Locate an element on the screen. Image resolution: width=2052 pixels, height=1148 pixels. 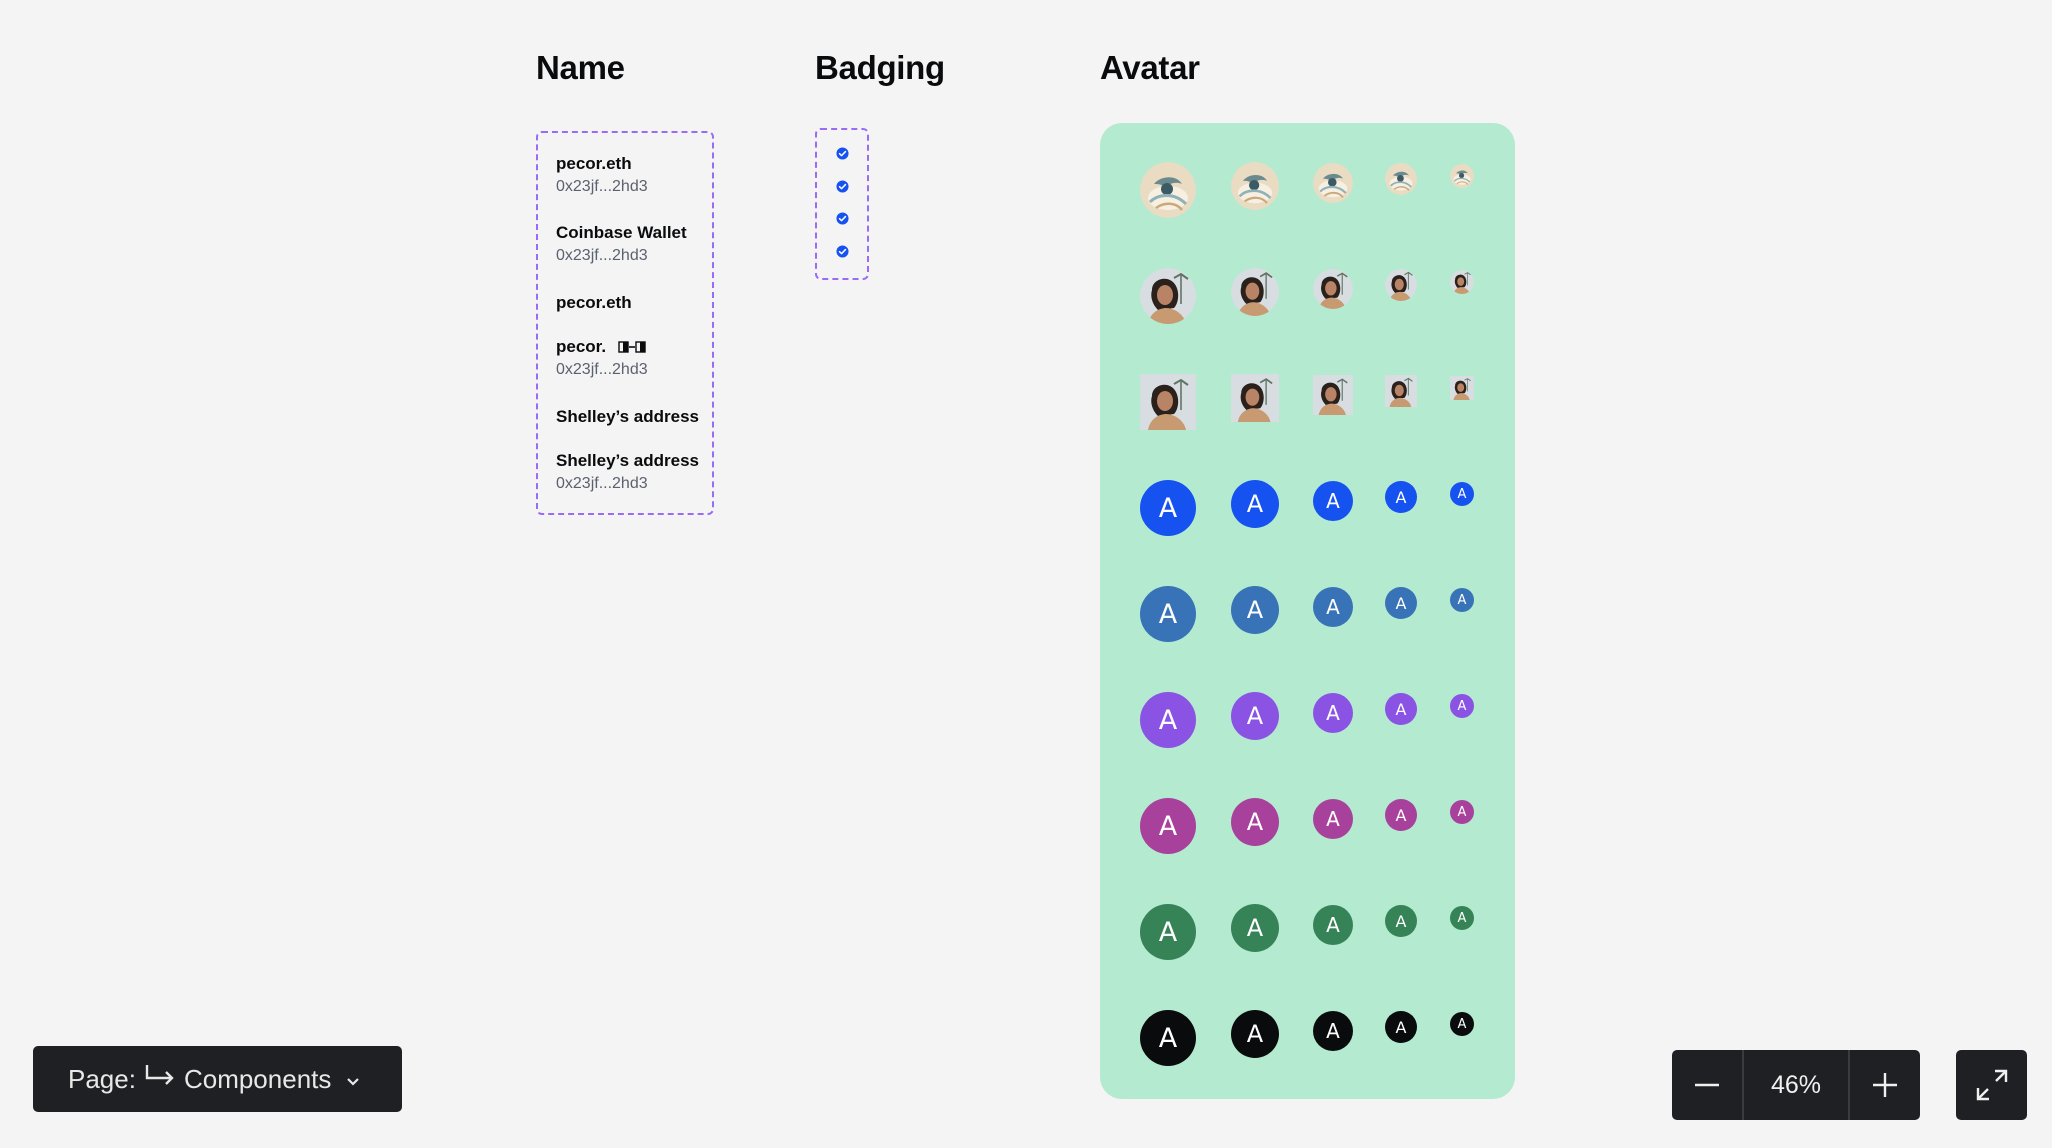
page-selector-button: Page: Components is located at coordinates (217, 1079).